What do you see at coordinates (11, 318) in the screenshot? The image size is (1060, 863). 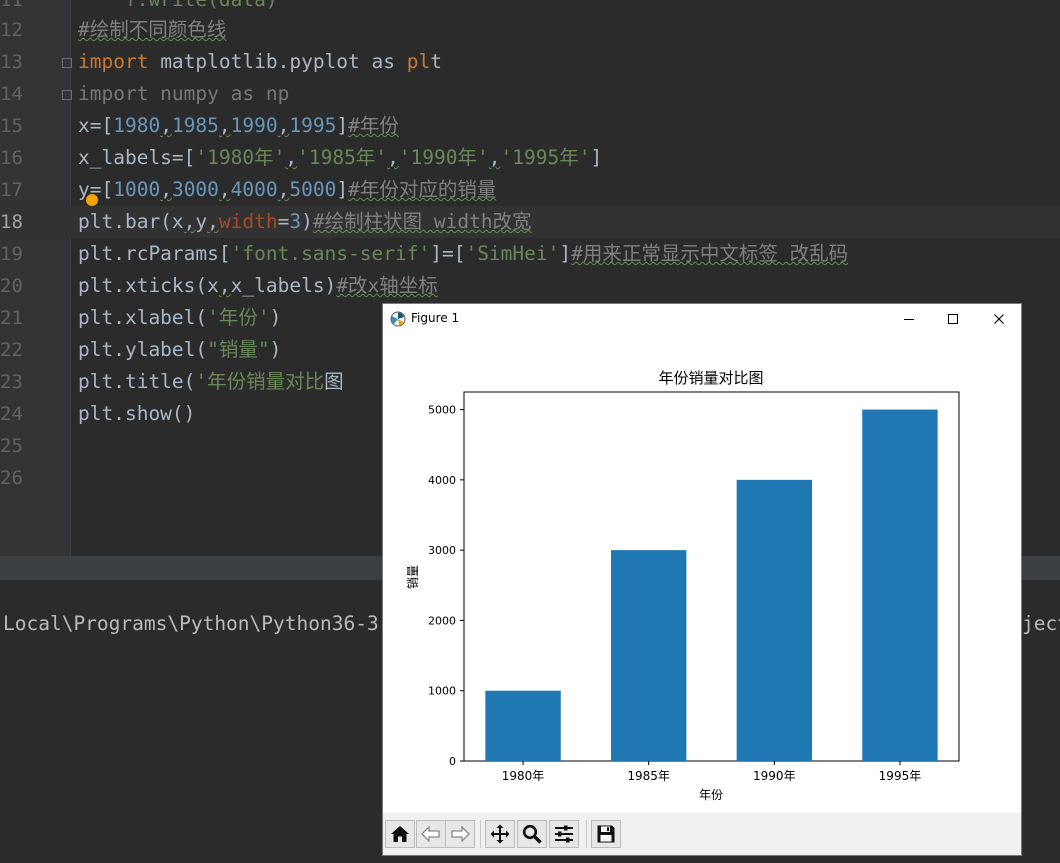 I see `line-number: 21` at bounding box center [11, 318].